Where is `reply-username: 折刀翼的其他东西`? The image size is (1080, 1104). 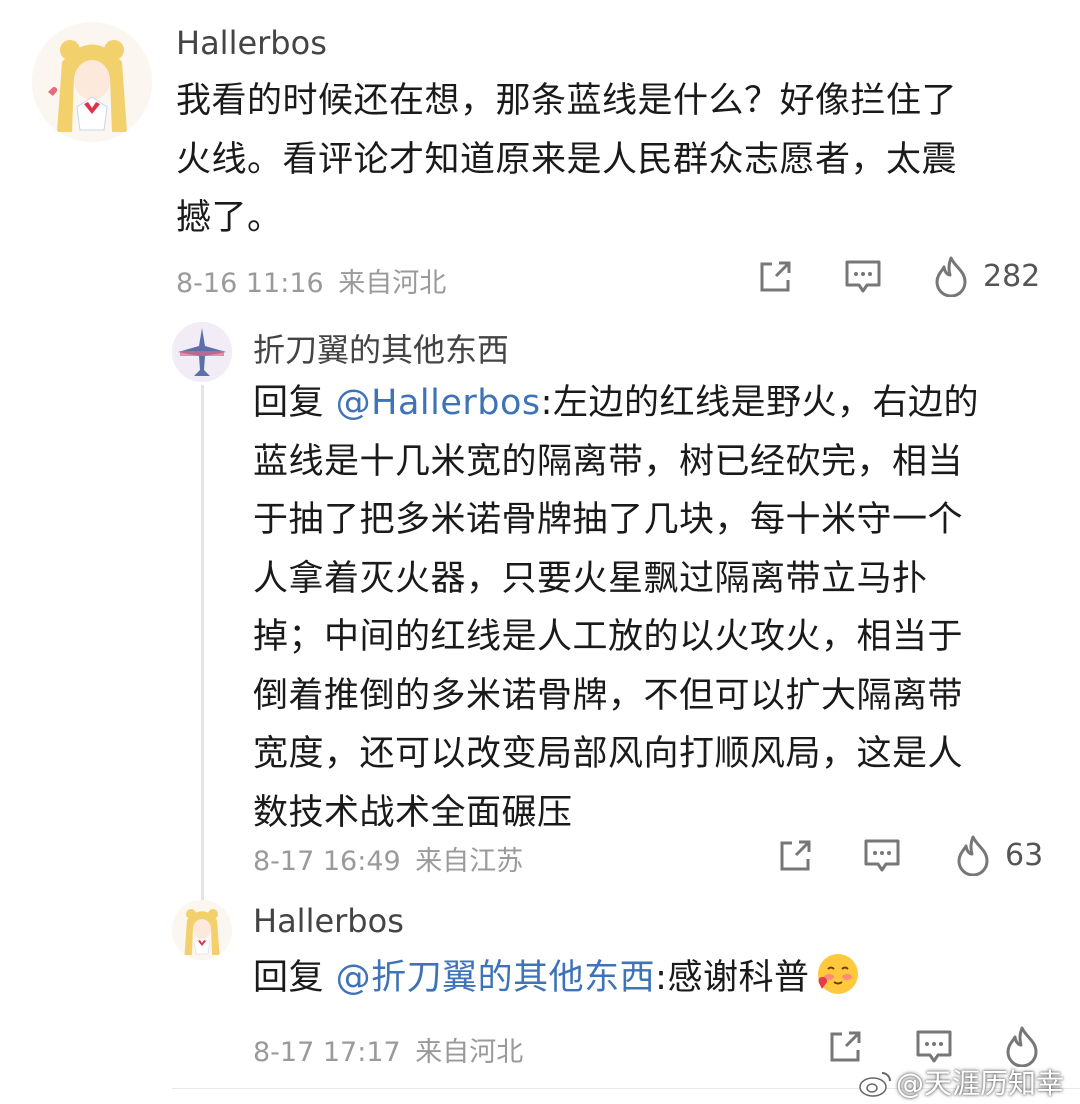 reply-username: 折刀翼的其他东西 is located at coordinates (381, 348).